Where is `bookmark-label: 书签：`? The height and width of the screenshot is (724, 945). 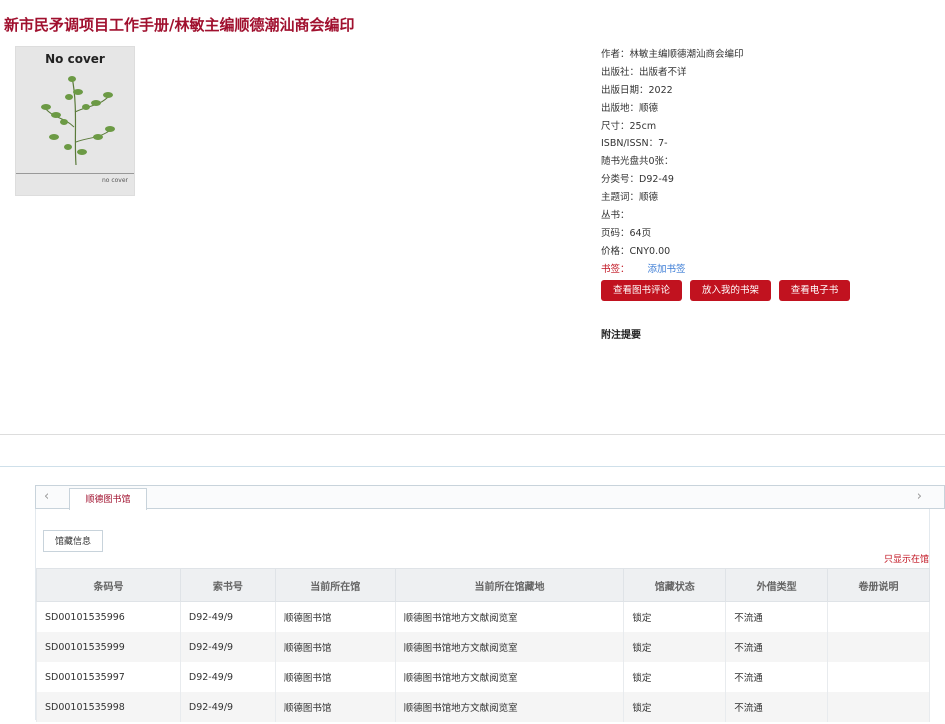
bookmark-label: 书签： is located at coordinates (615, 269).